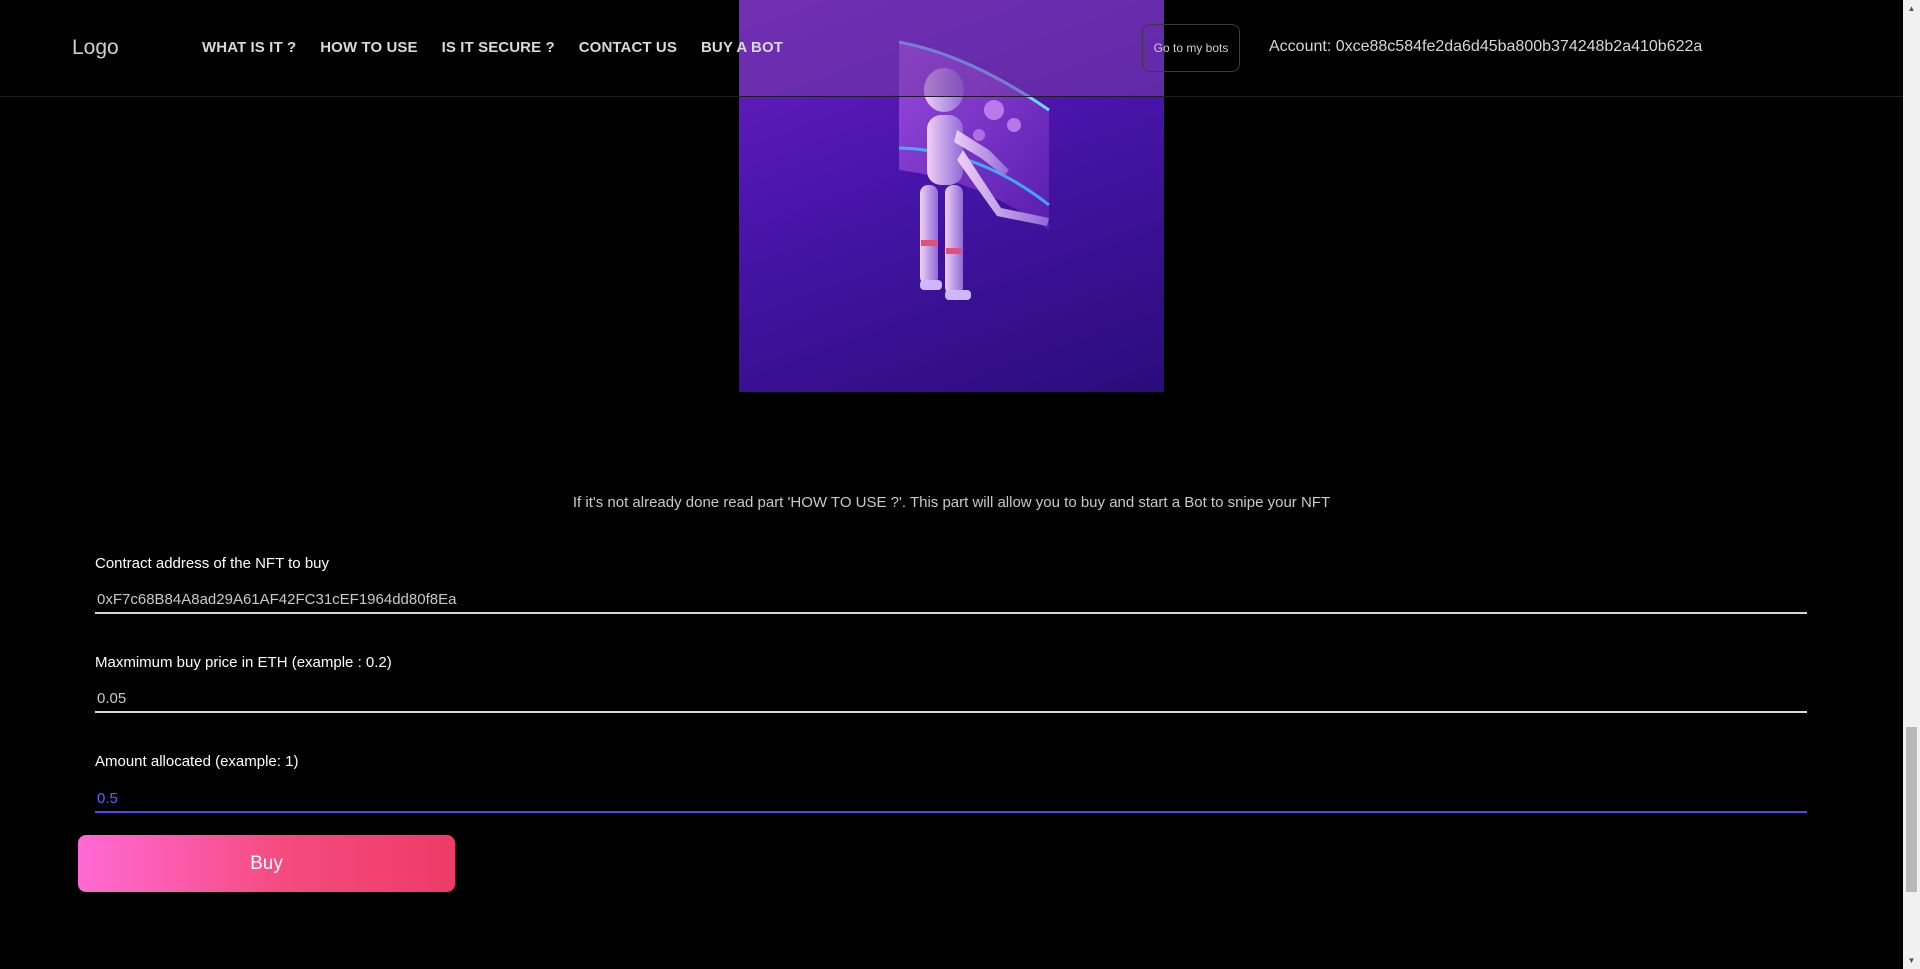 The width and height of the screenshot is (1920, 969). What do you see at coordinates (1911, 484) in the screenshot?
I see `vertical-scrollbar: ▲ ▼` at bounding box center [1911, 484].